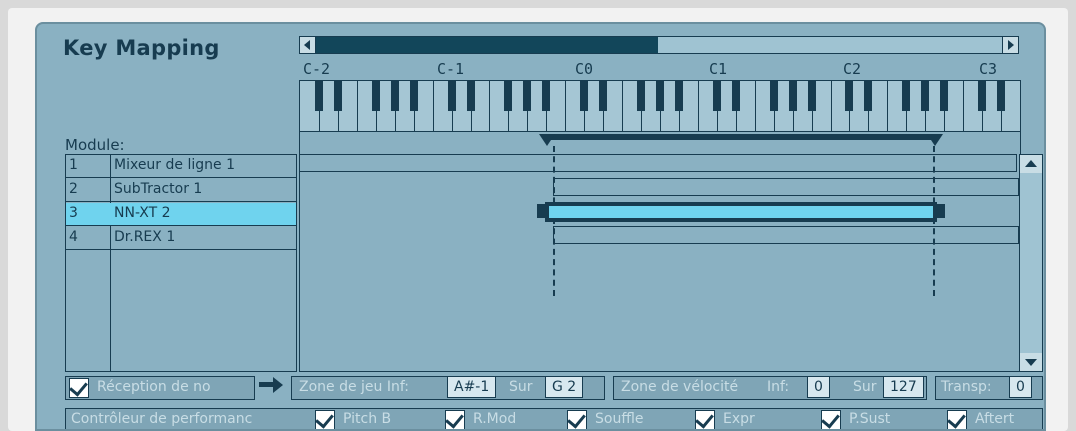 Image resolution: width=1076 pixels, height=431 pixels. I want to click on mod-wheel-checkbox, so click(455, 419).